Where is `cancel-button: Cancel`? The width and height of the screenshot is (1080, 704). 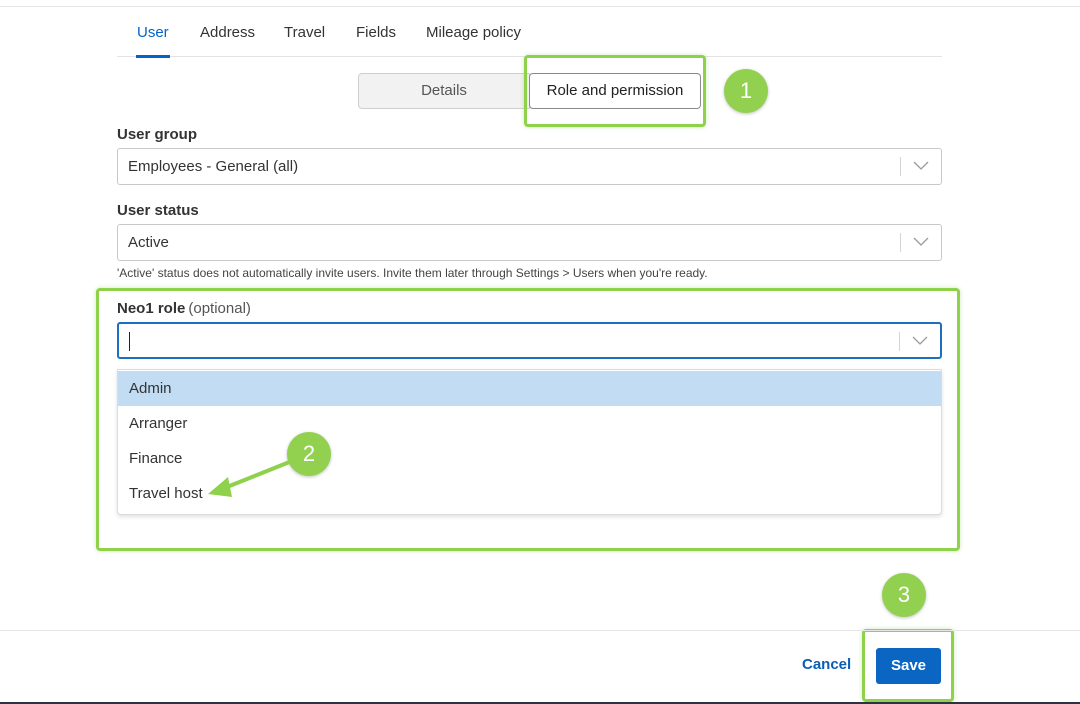
cancel-button: Cancel is located at coordinates (826, 664).